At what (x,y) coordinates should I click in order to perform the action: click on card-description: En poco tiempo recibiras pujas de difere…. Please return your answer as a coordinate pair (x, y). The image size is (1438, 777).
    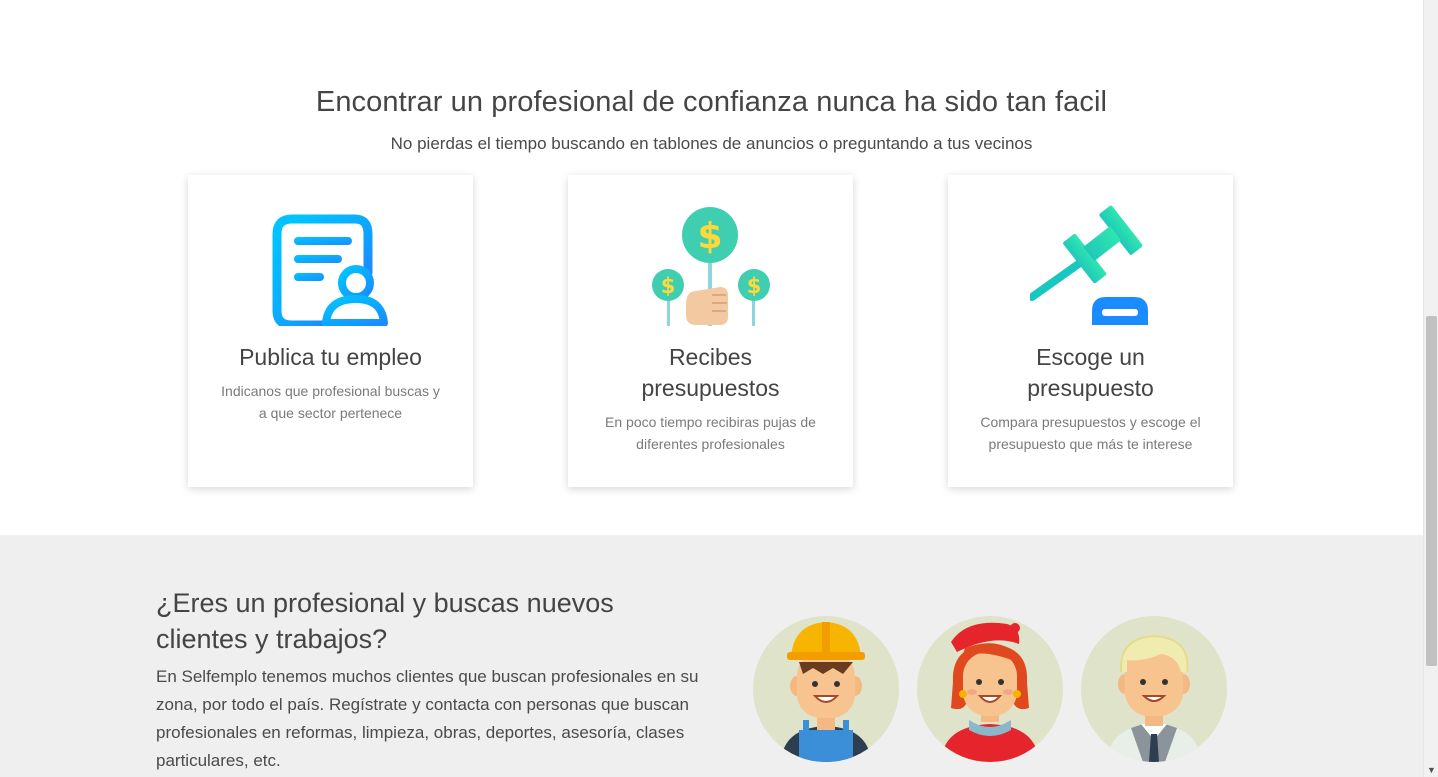
    Looking at the image, I should click on (710, 433).